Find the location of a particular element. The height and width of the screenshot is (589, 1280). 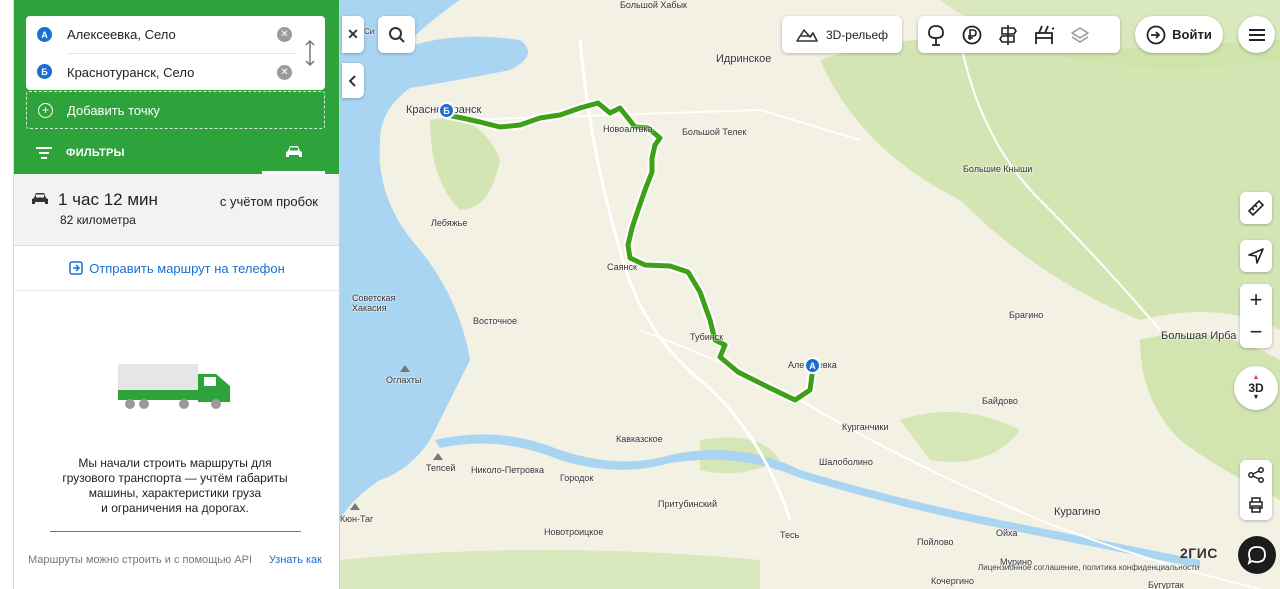

filter-icon is located at coordinates (44, 153).